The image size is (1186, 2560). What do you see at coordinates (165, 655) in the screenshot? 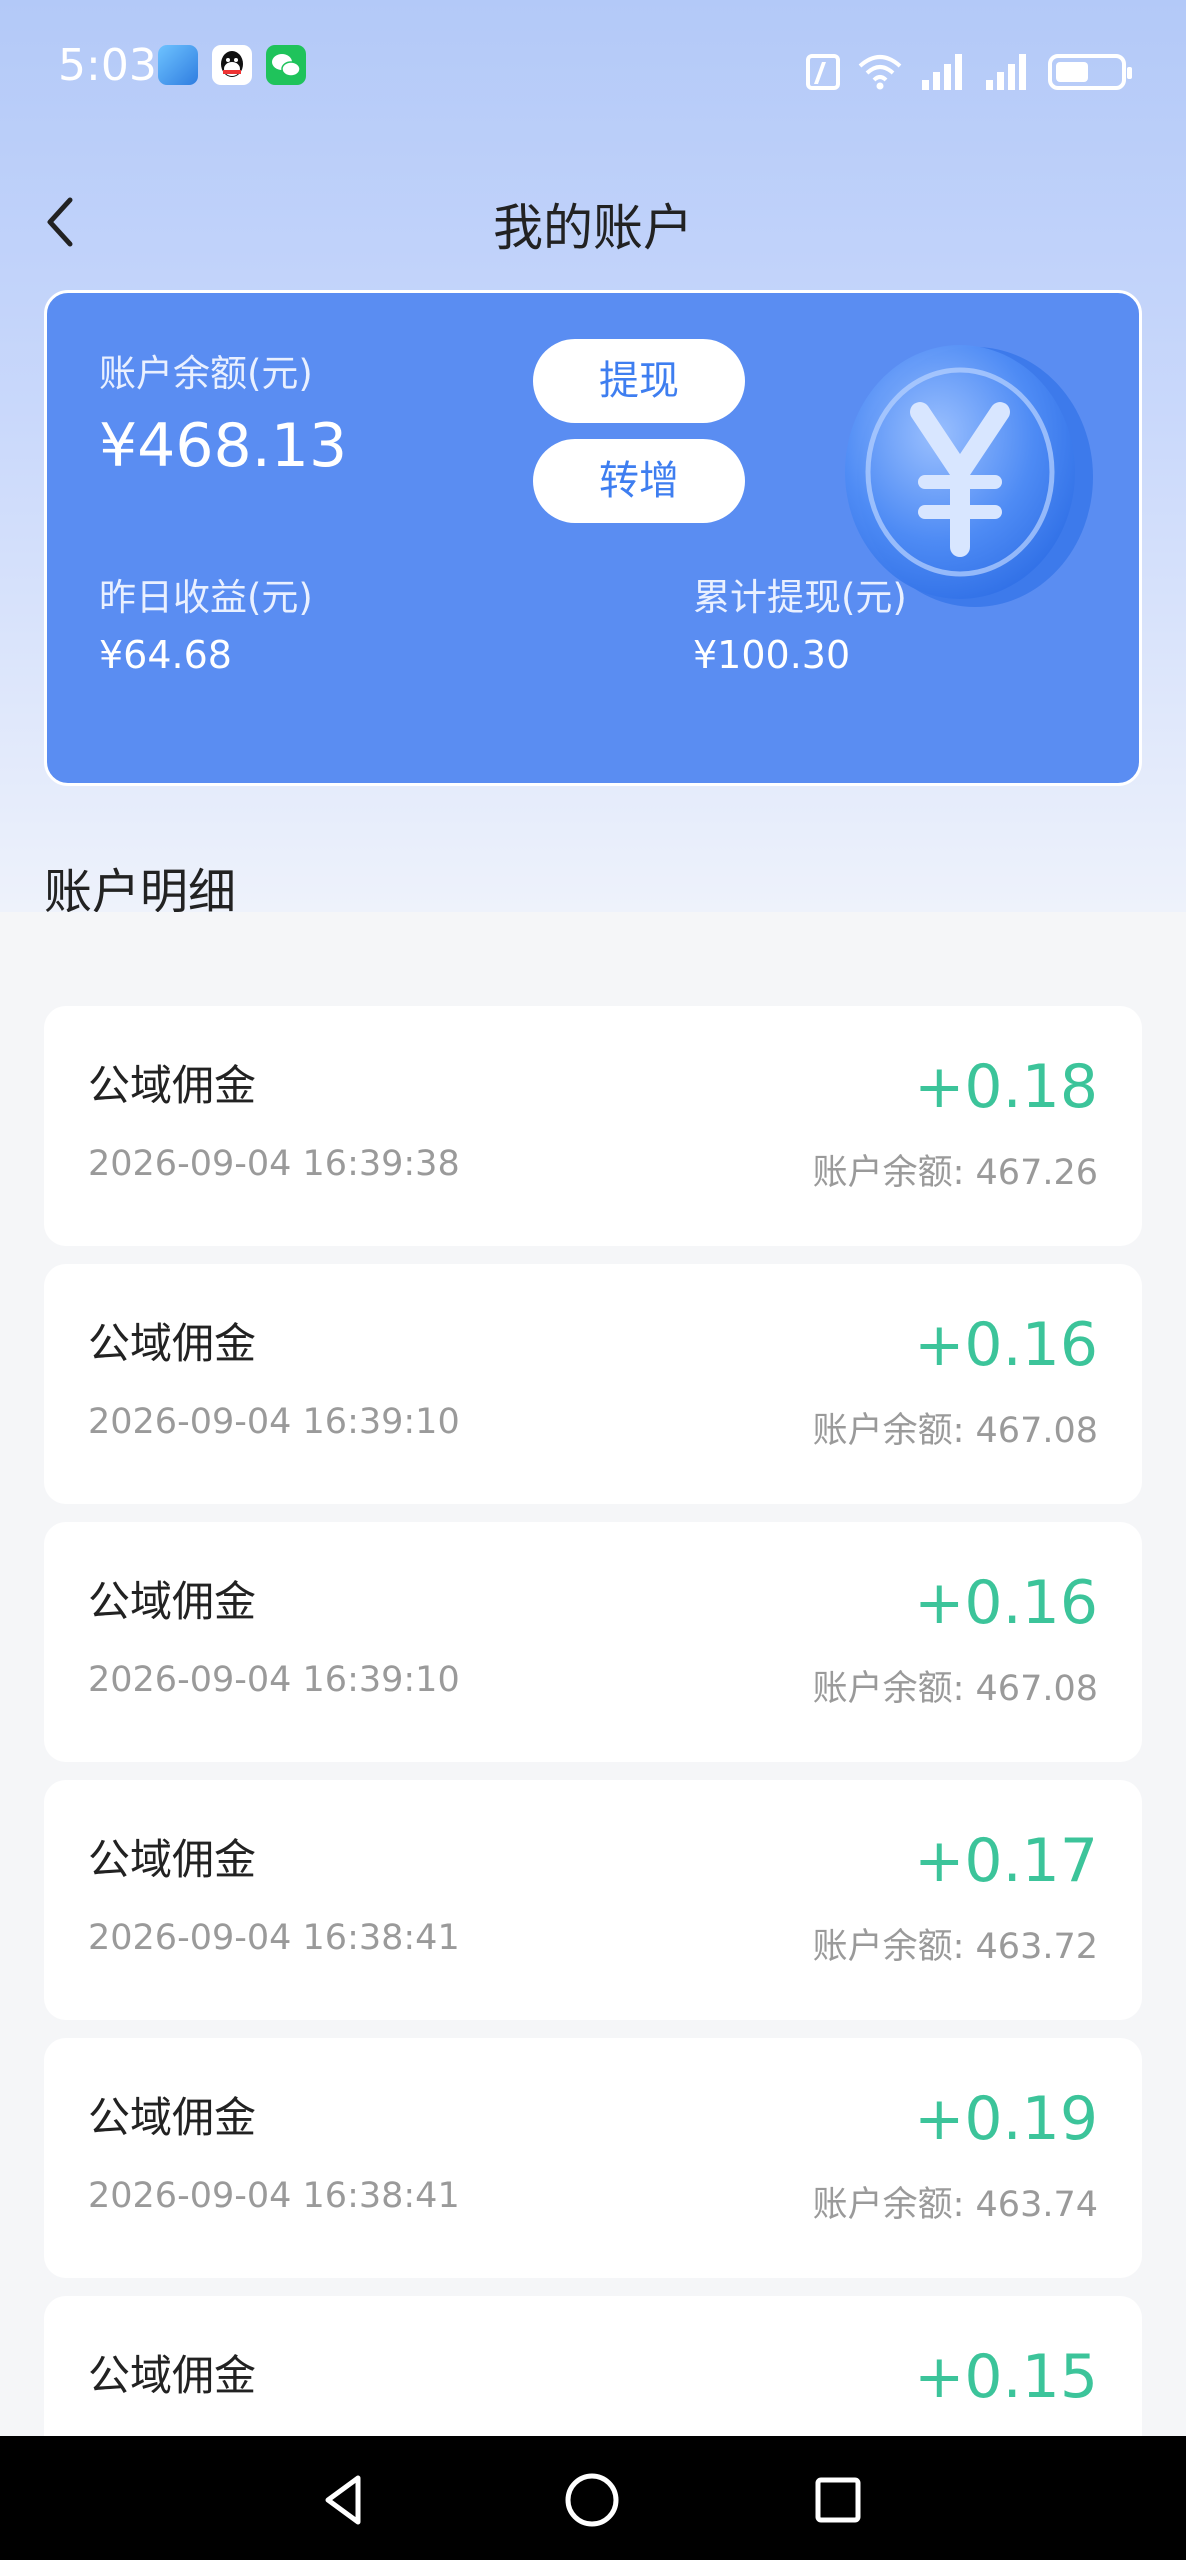
I see `yesterday-income-value: ¥64.68` at bounding box center [165, 655].